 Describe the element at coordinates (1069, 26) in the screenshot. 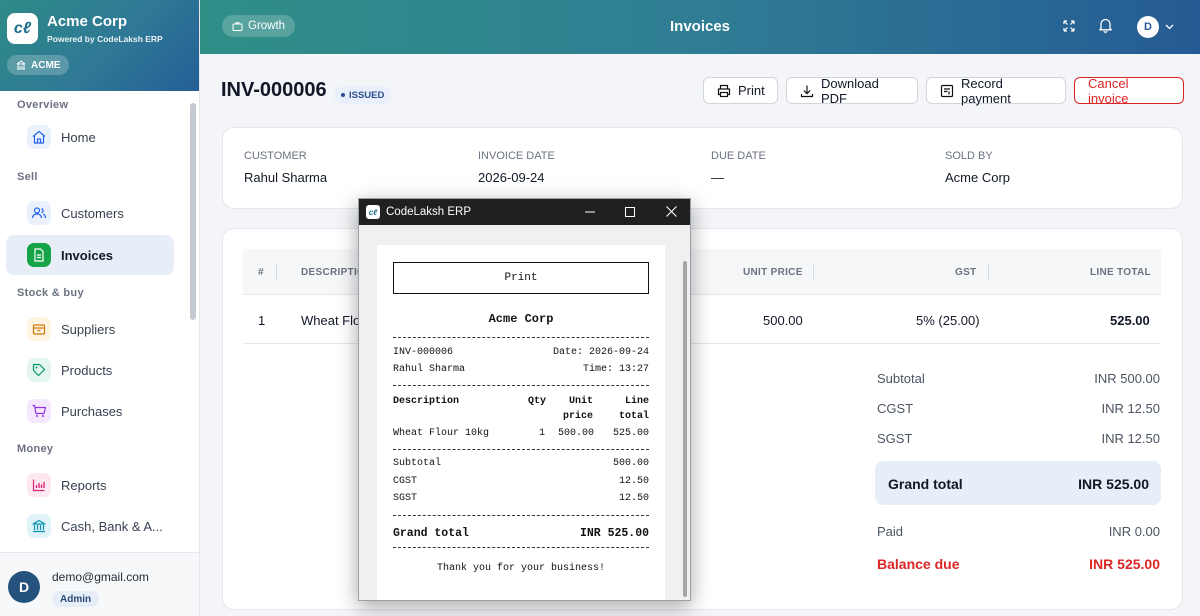

I see `fullscreen-icon` at that location.